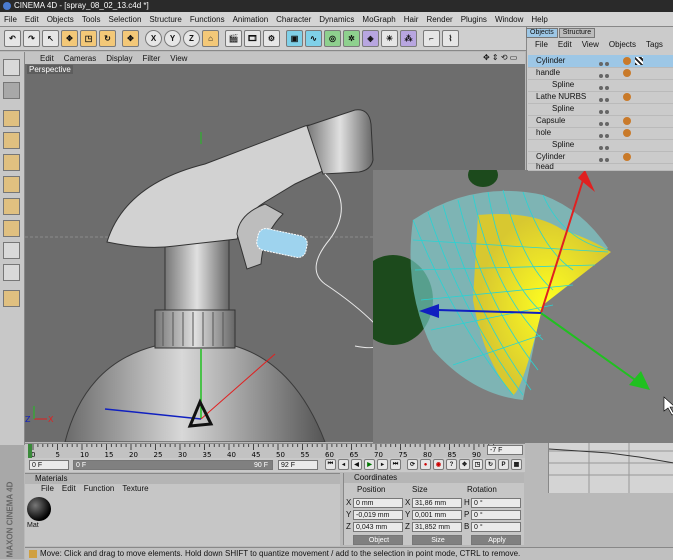  I want to click on tab-objects: Objects, so click(542, 33).